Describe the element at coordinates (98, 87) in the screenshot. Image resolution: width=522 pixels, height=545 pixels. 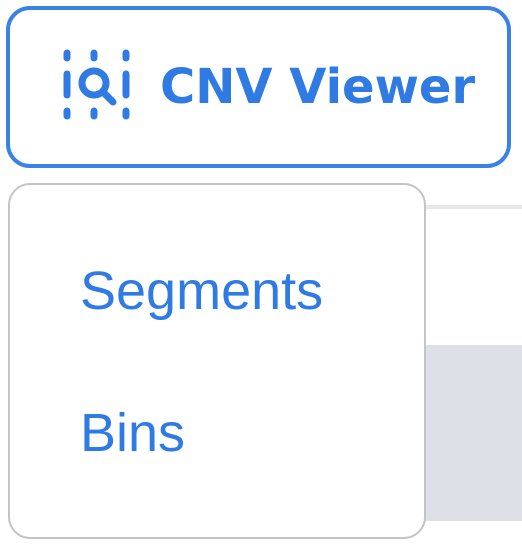
I see `cnv-chart-search-icon` at that location.